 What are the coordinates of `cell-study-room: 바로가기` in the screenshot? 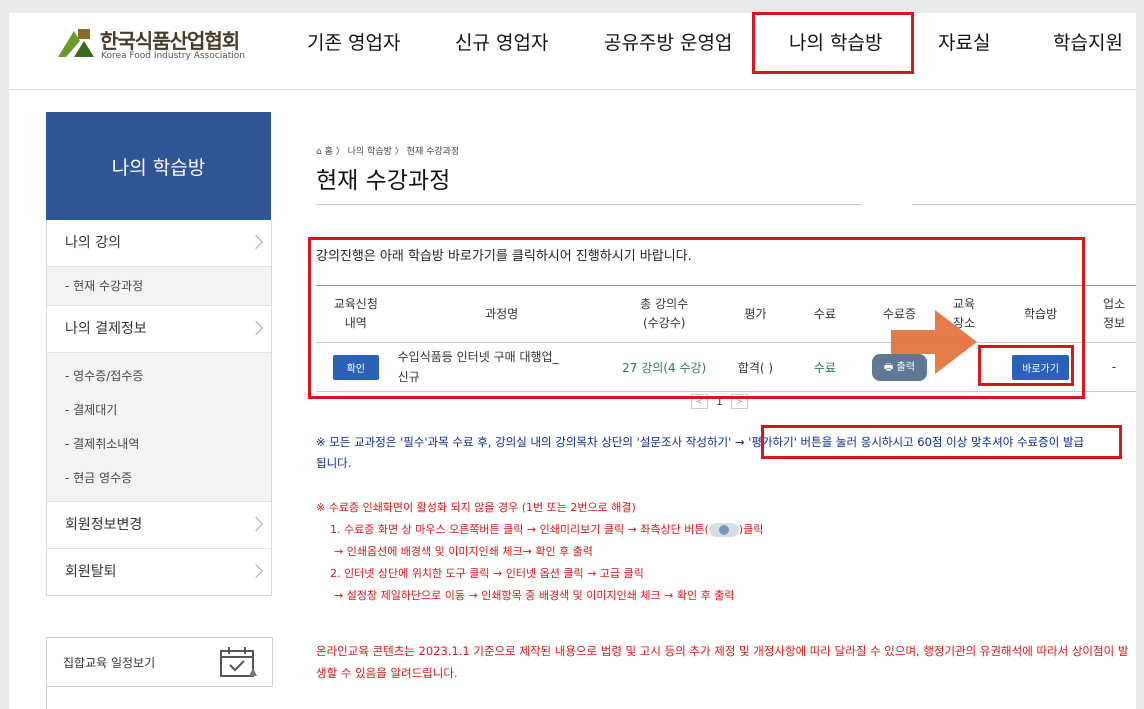 It's located at (1040, 367).